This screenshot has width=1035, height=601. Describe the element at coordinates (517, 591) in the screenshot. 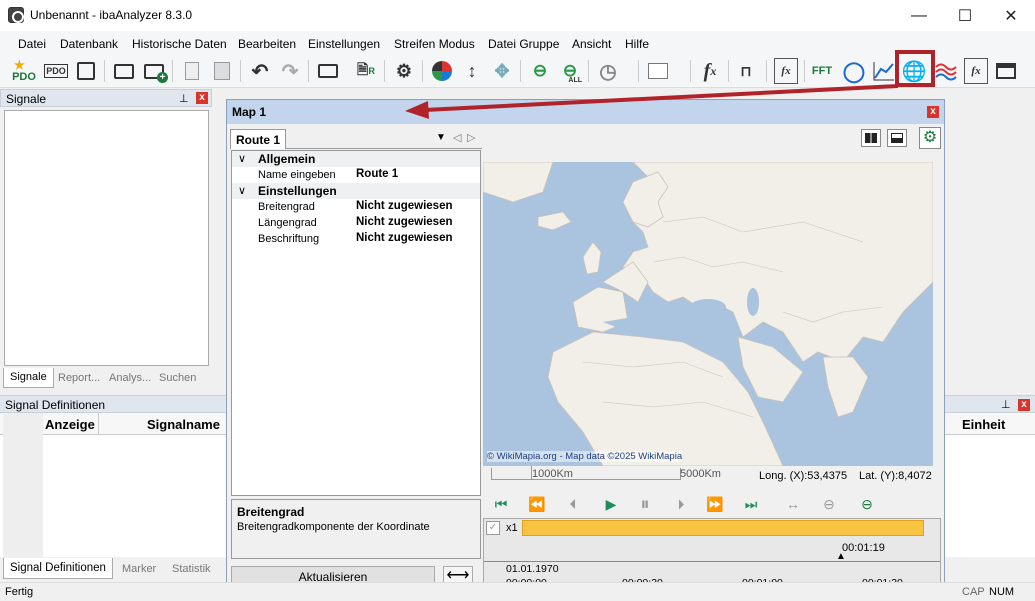

I see `status-bar: Fertig CAP NUM` at that location.